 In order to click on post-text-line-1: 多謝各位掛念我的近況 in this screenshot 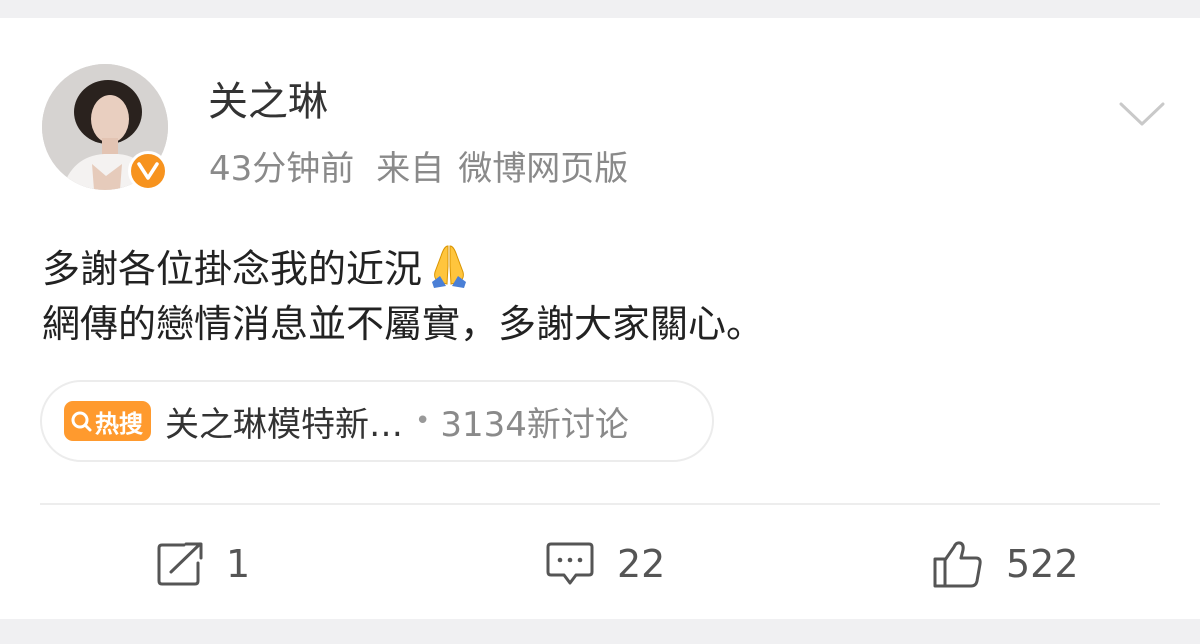, I will do `click(403, 269)`.